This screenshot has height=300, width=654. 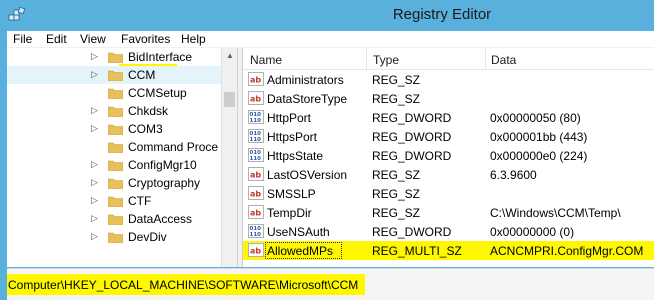 I want to click on menu-bar: File Edit View Favorites Help, so click(x=330, y=39).